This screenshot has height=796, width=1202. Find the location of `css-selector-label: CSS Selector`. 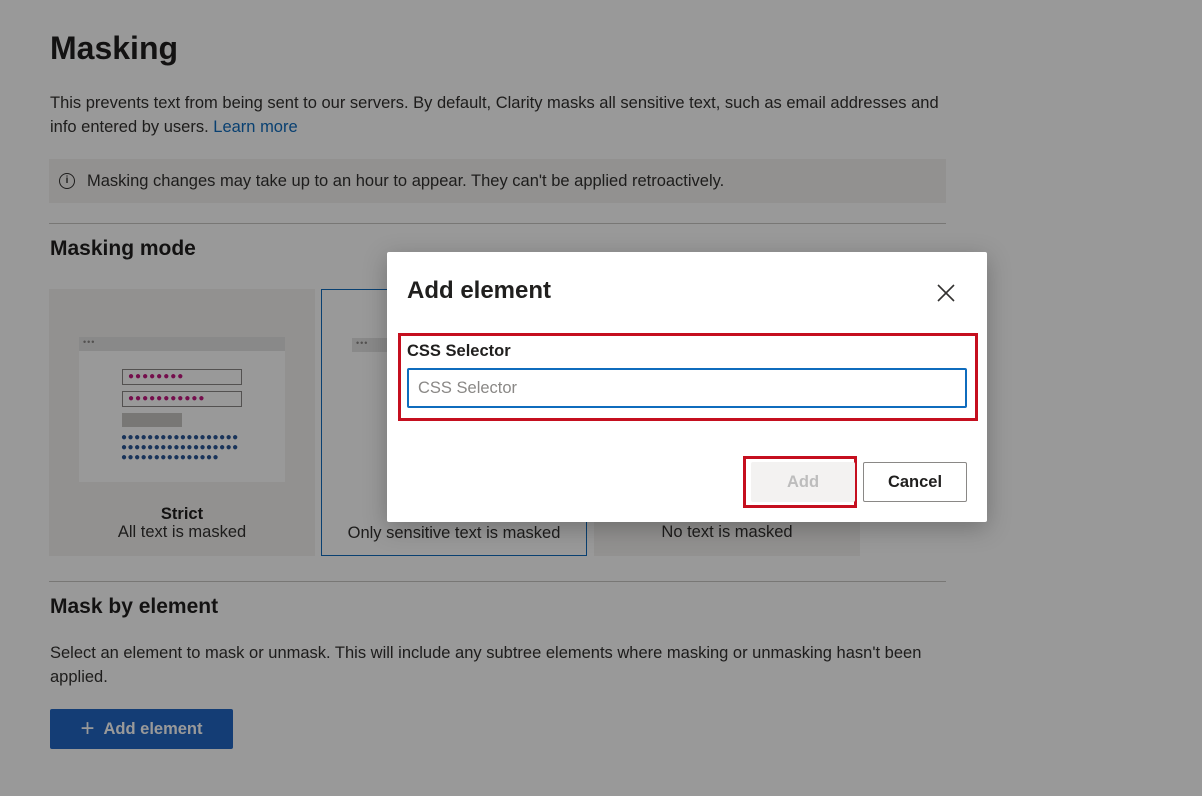

css-selector-label: CSS Selector is located at coordinates (459, 351).